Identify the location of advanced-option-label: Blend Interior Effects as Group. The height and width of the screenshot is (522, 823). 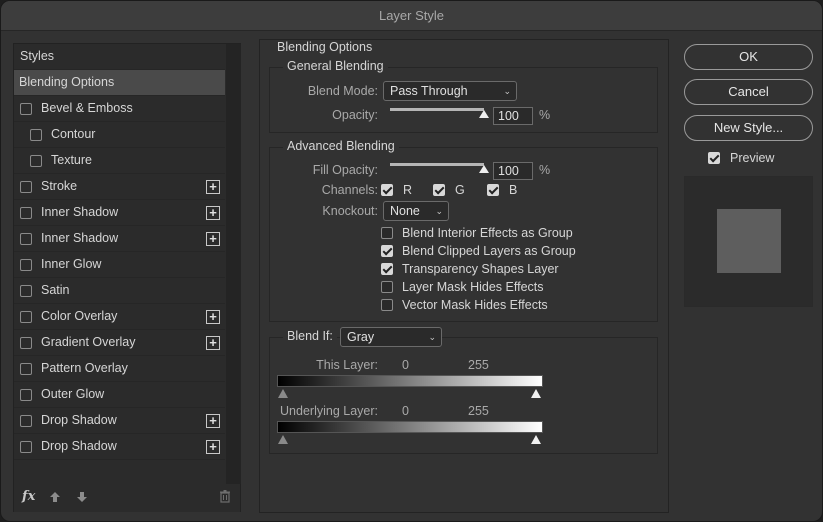
(487, 233).